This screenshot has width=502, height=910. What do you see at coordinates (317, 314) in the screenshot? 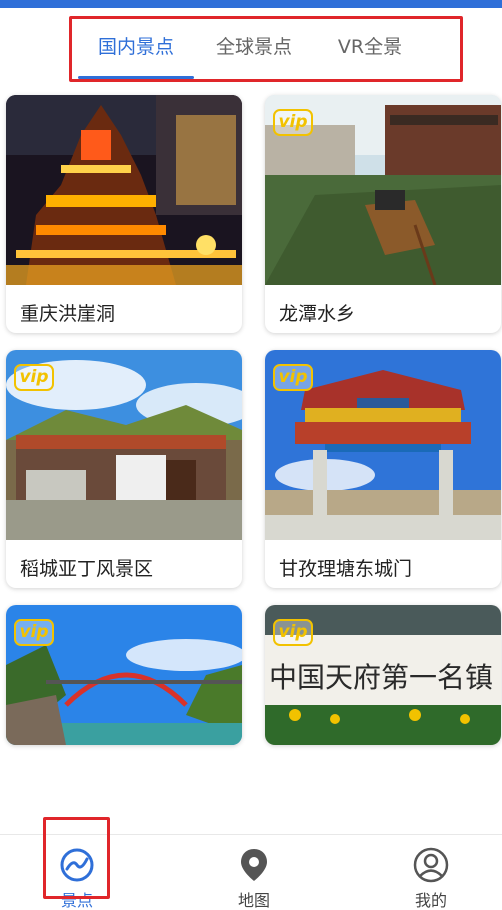
I see `spot-title: 龙潭水乡` at bounding box center [317, 314].